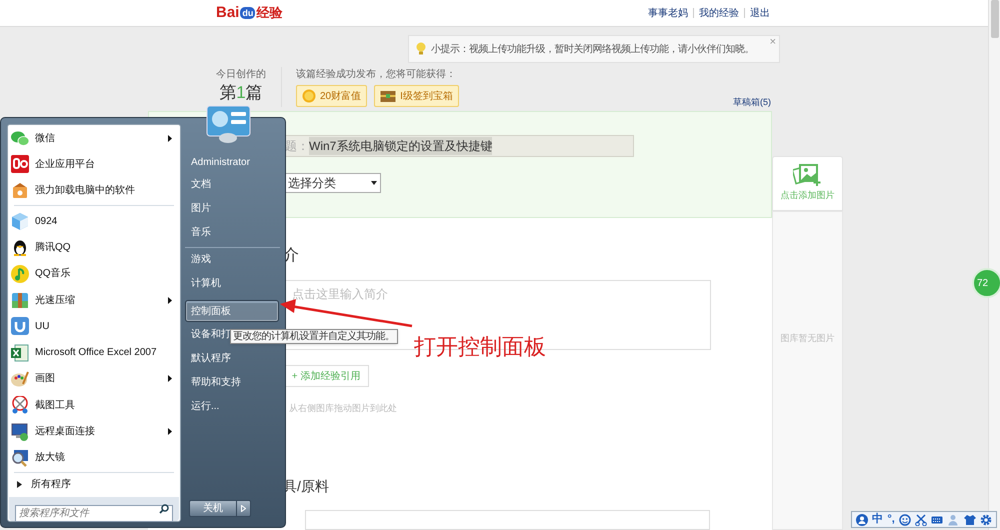  What do you see at coordinates (94, 273) in the screenshot?
I see `program-item: QQ音乐` at bounding box center [94, 273].